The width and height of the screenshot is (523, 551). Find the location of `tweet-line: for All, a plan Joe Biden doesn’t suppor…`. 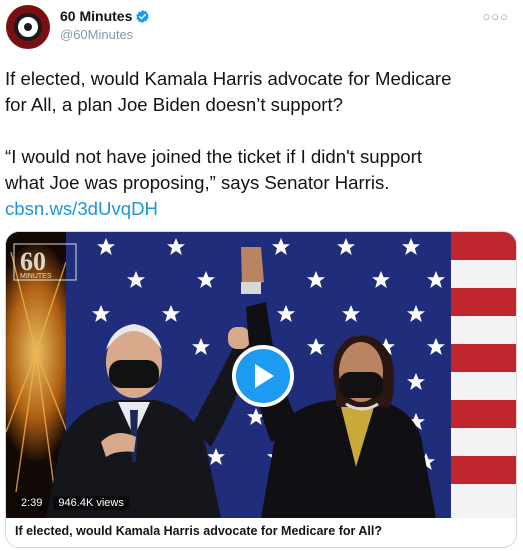

tweet-line: for All, a plan Joe Biden doesn’t suppor… is located at coordinates (174, 104).